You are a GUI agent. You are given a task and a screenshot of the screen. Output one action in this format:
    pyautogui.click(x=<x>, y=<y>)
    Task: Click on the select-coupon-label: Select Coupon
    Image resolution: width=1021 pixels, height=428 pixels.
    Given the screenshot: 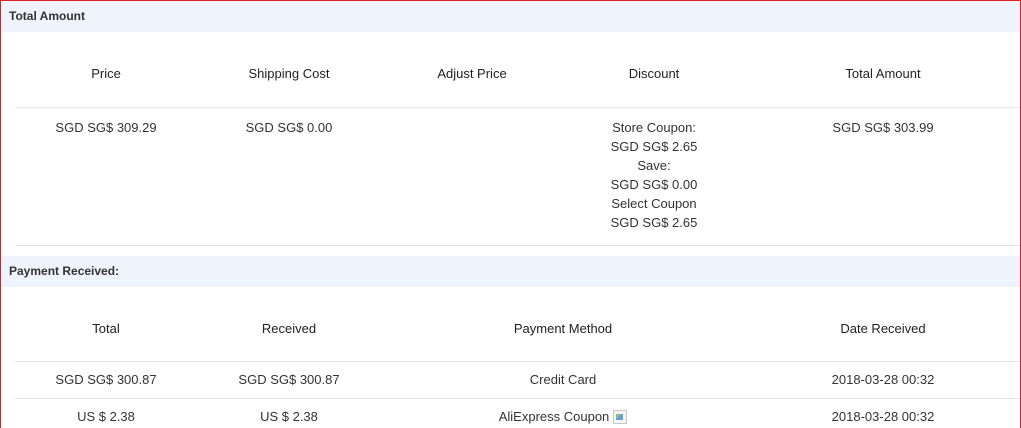 What is the action you would take?
    pyautogui.click(x=654, y=203)
    